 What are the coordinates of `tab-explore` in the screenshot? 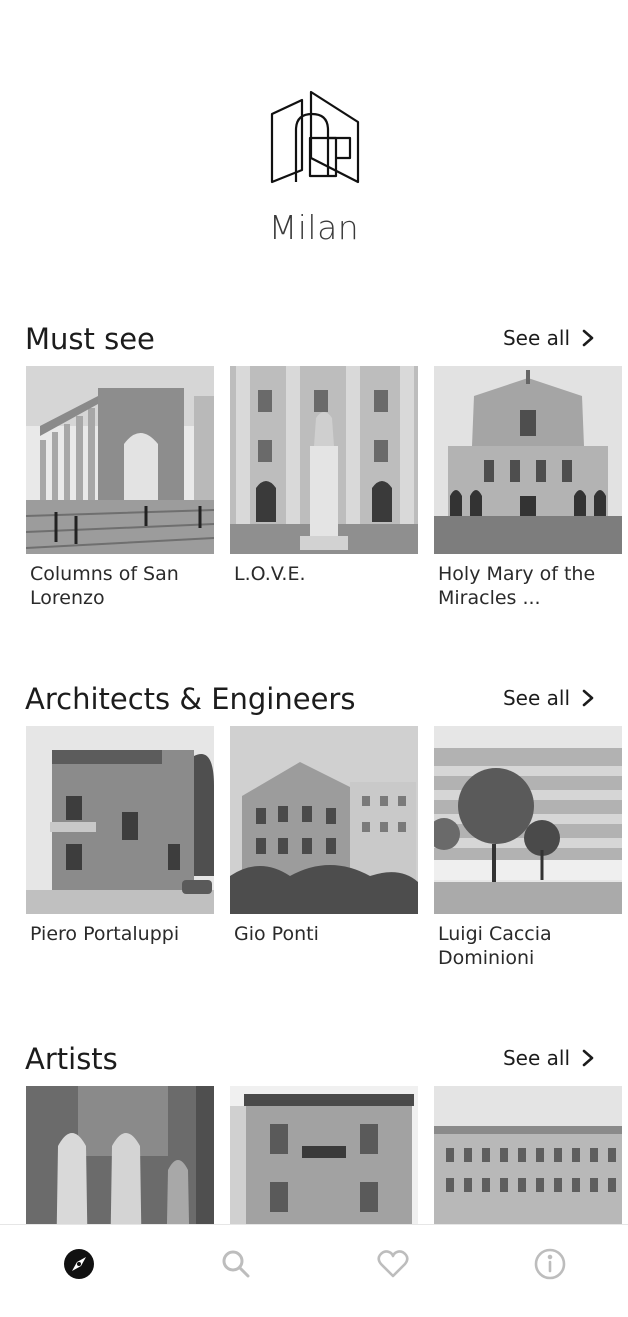 It's located at (78, 1271).